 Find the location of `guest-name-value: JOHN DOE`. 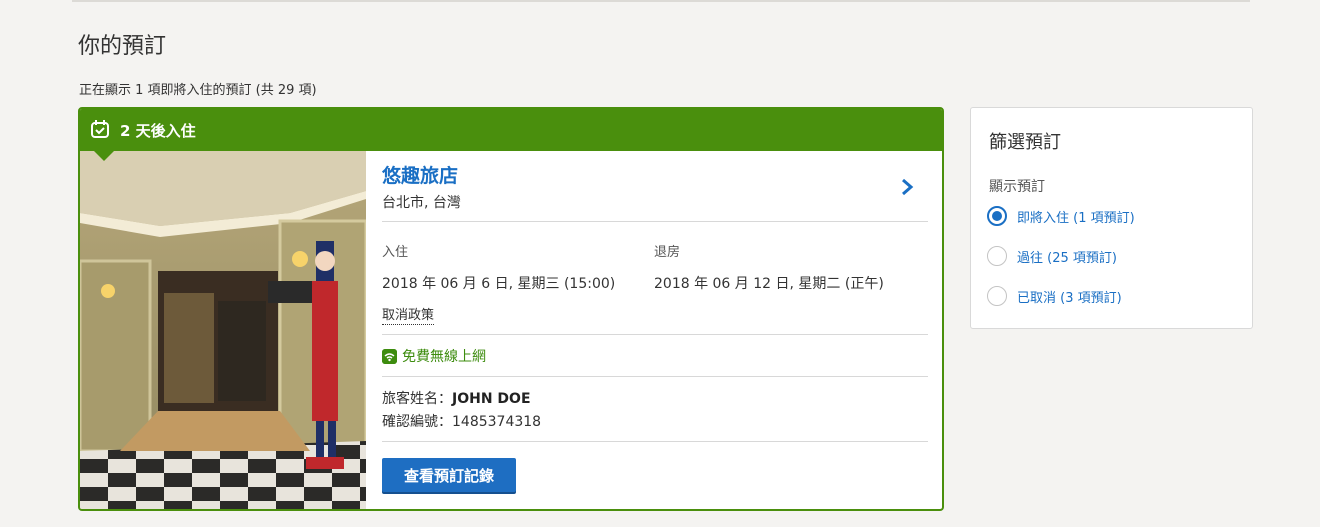

guest-name-value: JOHN DOE is located at coordinates (491, 399).